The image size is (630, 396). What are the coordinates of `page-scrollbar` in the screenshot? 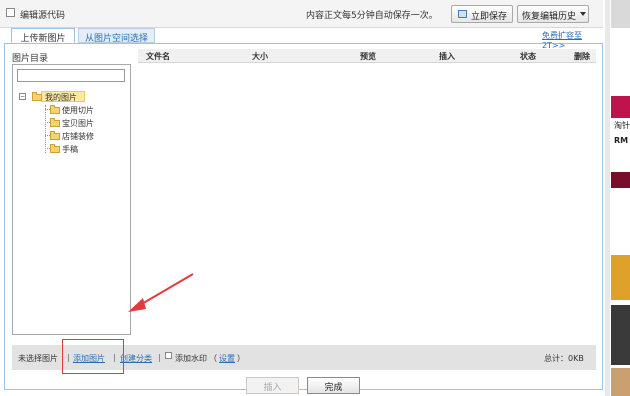 It's located at (607, 198).